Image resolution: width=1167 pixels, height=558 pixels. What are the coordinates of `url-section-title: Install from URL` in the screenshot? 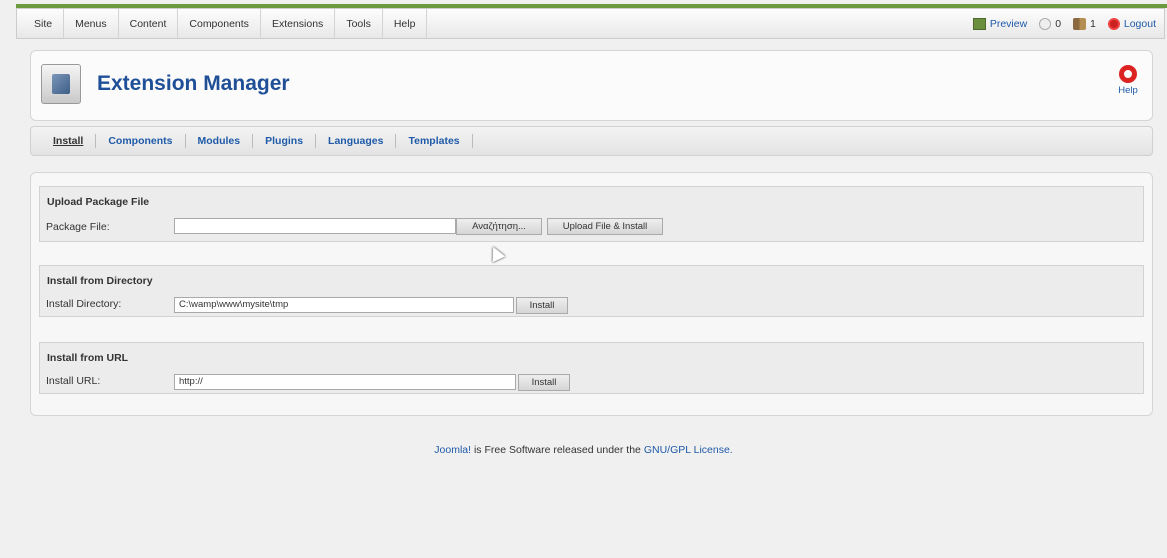 It's located at (88, 358).